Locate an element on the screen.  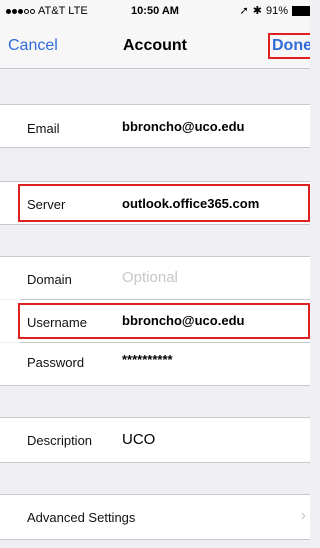
domain-field: Optional is located at coordinates (150, 277).